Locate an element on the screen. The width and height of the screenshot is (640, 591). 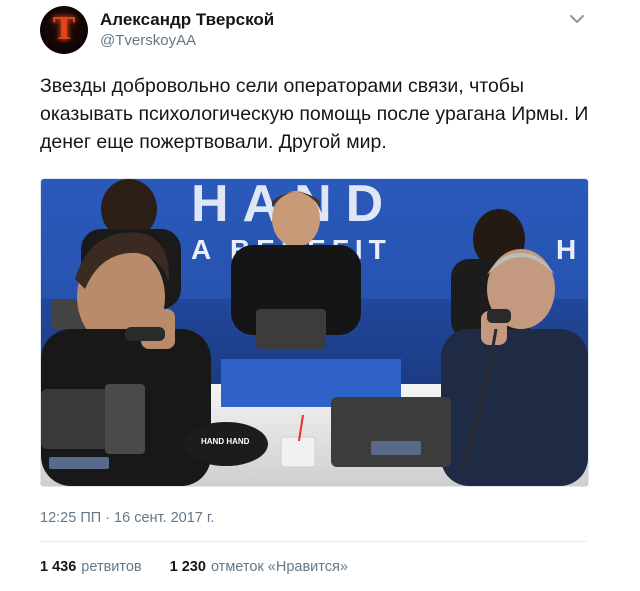
red-t-logo: T is located at coordinates (64, 29).